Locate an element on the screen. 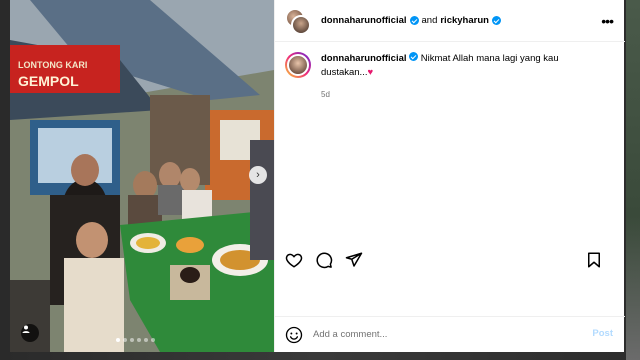 The image size is (640, 360). share-button is located at coordinates (354, 260).